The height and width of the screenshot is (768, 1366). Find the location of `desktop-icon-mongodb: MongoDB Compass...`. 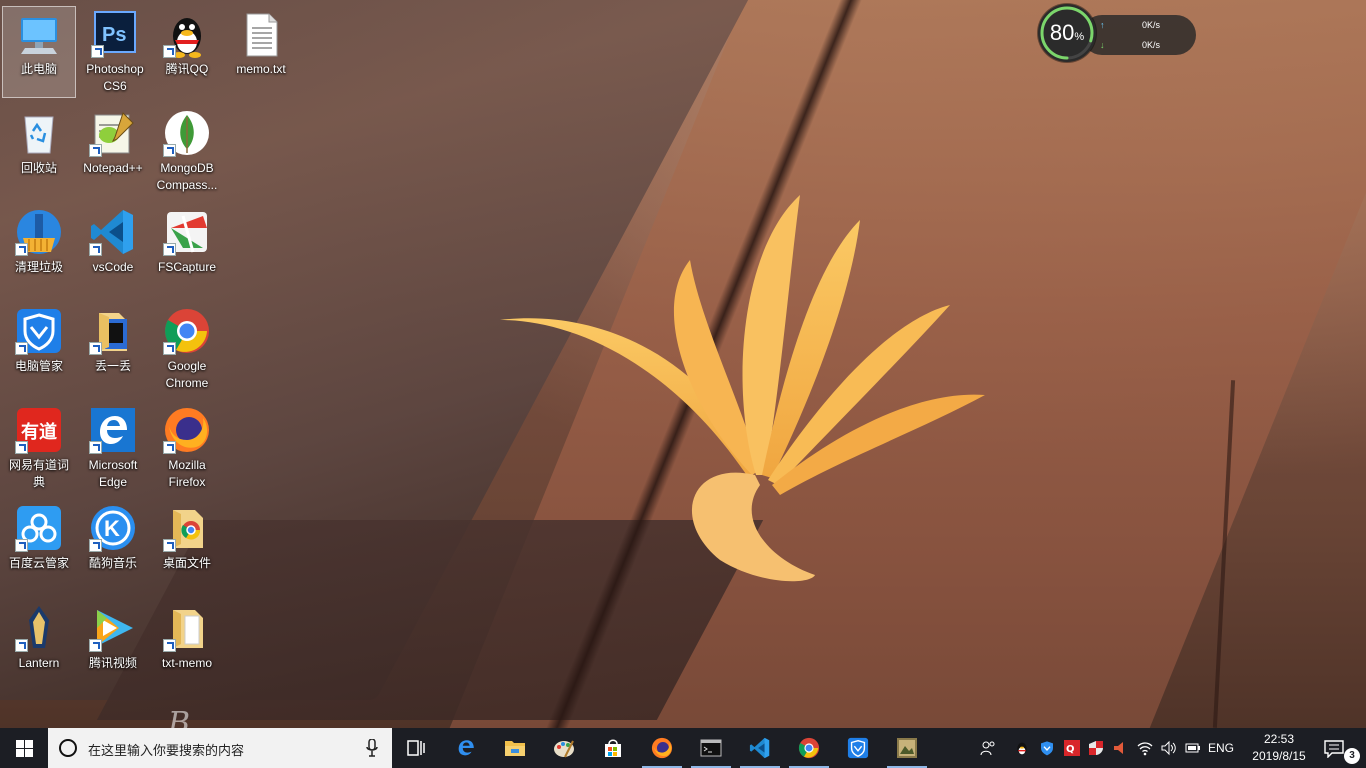

desktop-icon-mongodb: MongoDB Compass... is located at coordinates (187, 151).